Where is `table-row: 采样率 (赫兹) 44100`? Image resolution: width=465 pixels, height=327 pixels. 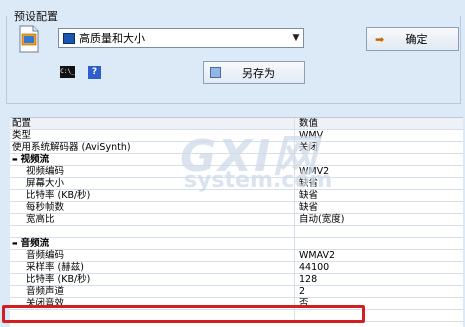
table-row: 采样率 (赫兹) 44100 is located at coordinates (236, 268).